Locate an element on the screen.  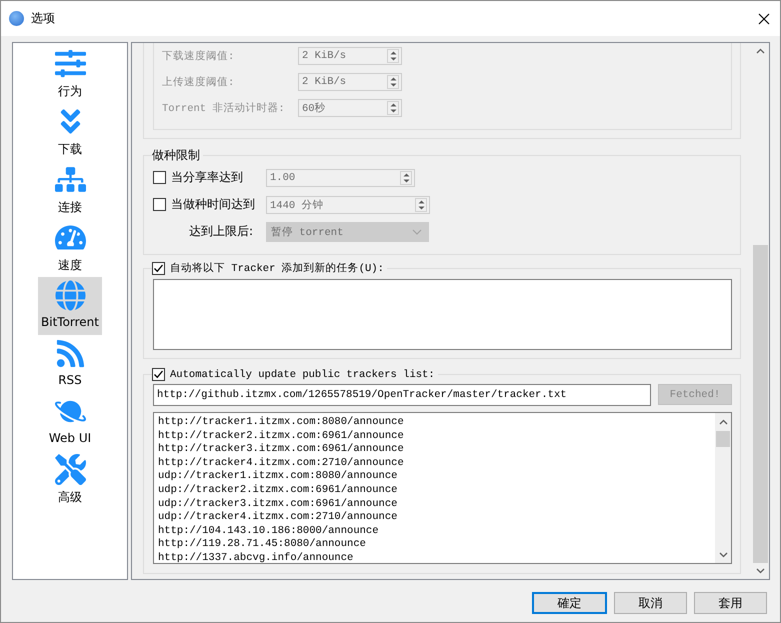
field-label: 达到上限后: is located at coordinates (220, 231).